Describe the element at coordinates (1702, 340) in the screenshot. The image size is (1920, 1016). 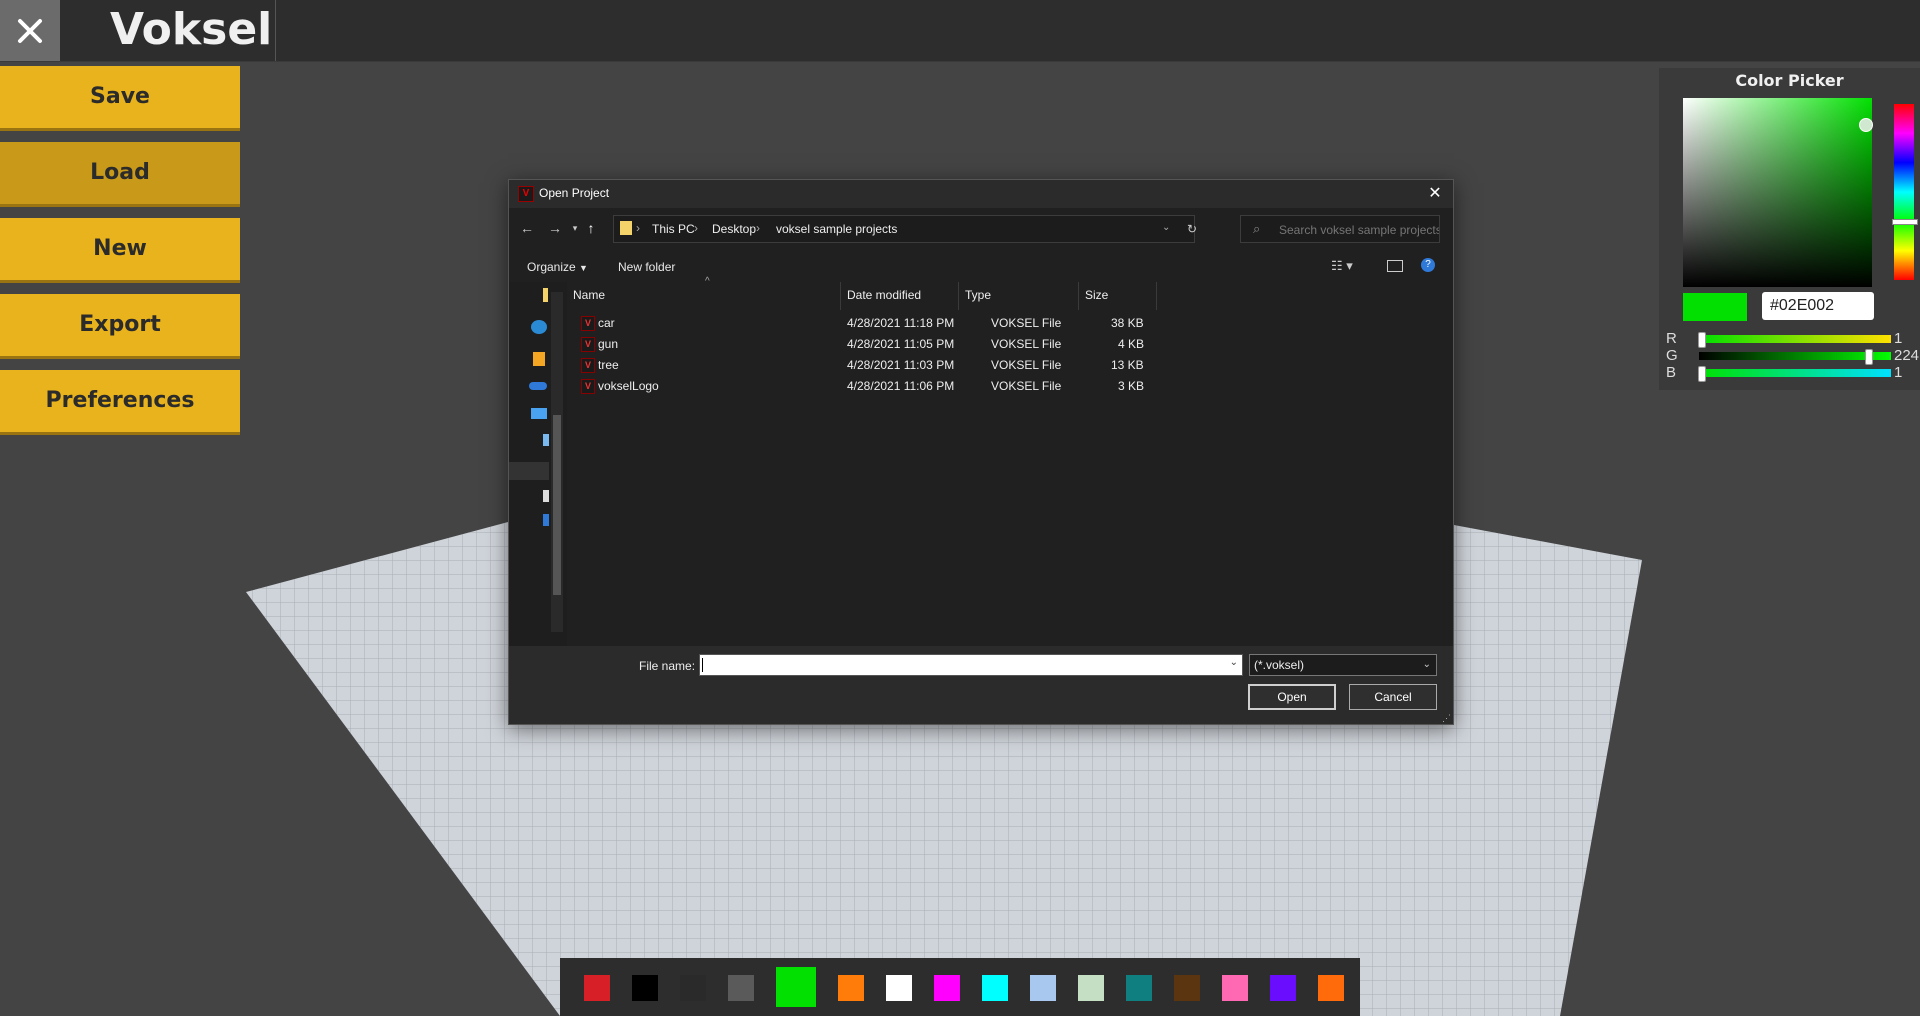
I see `red-slider-handle` at that location.